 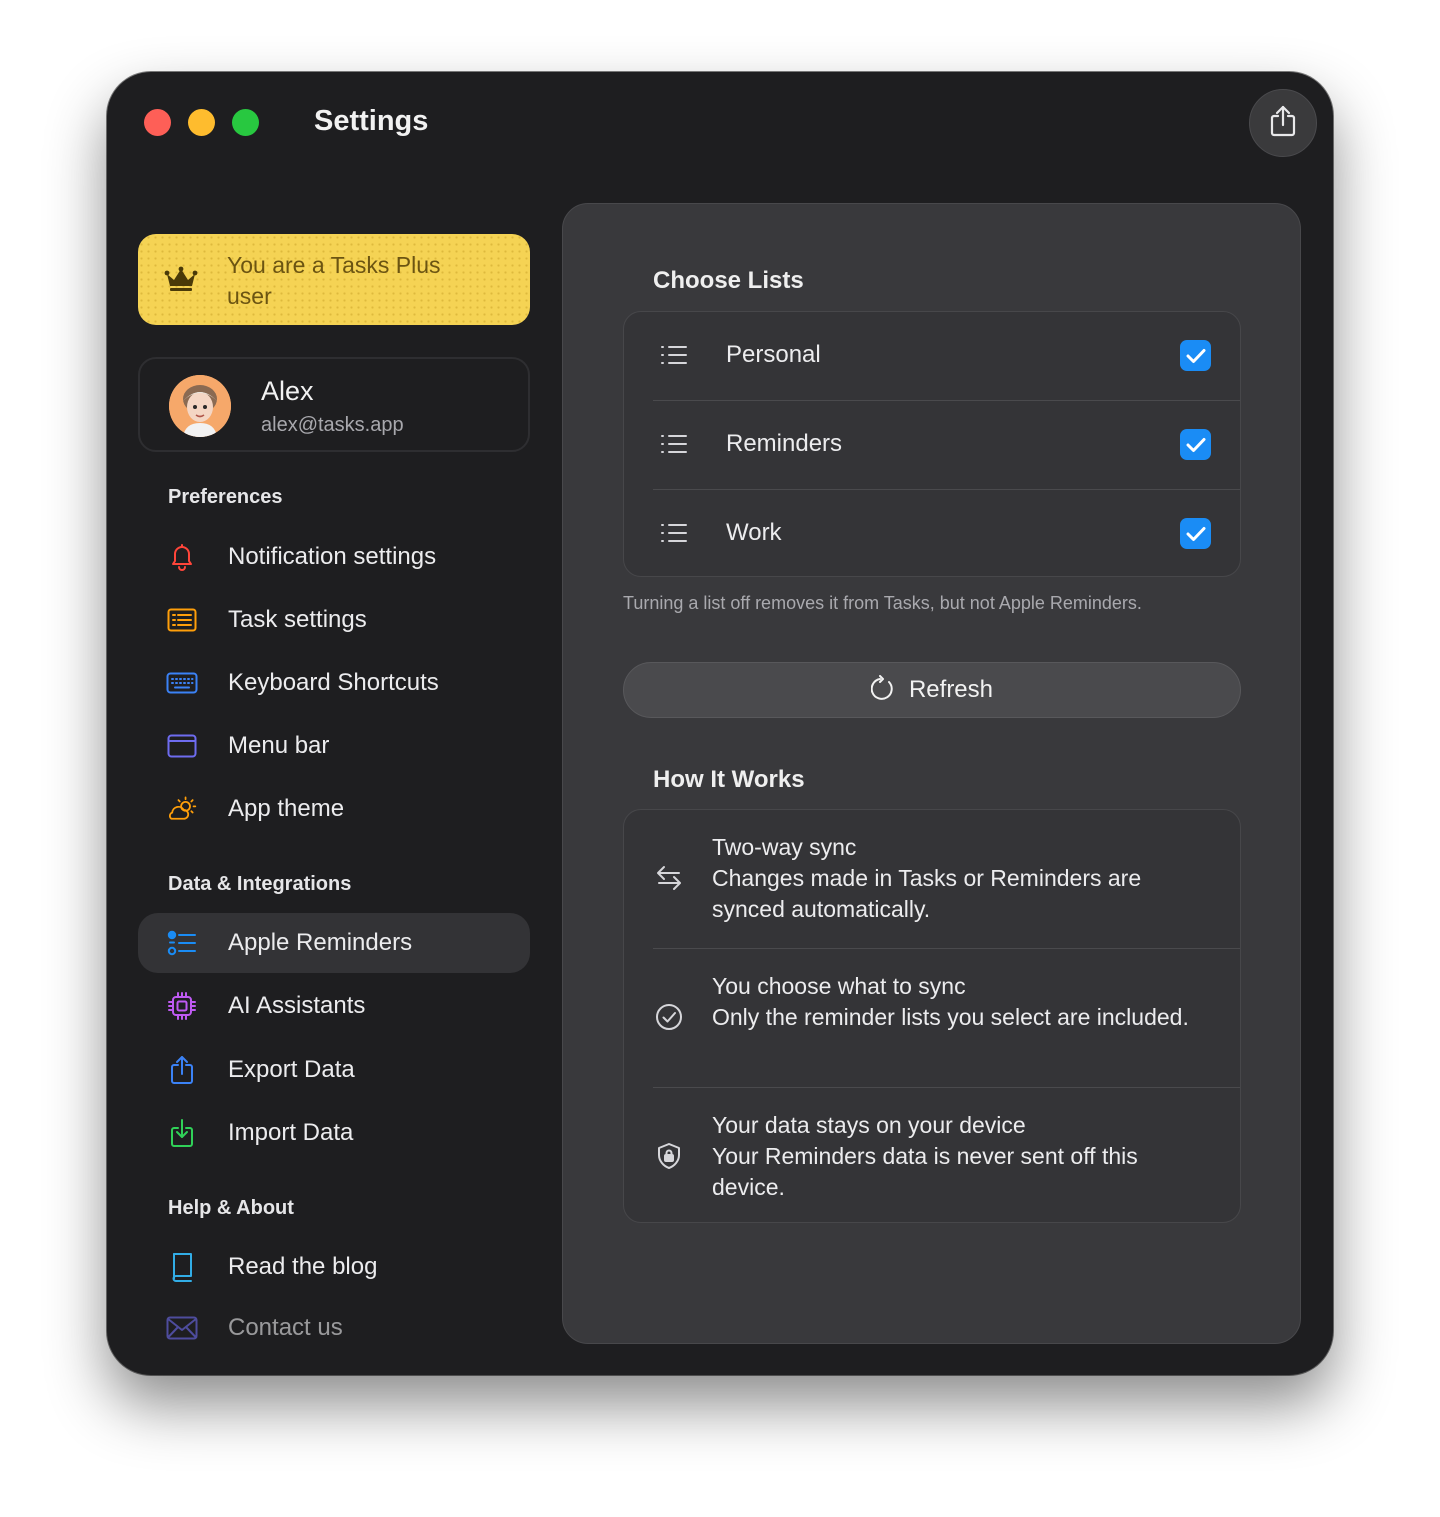 I want to click on checkmark-circle-icon, so click(x=669, y=1017).